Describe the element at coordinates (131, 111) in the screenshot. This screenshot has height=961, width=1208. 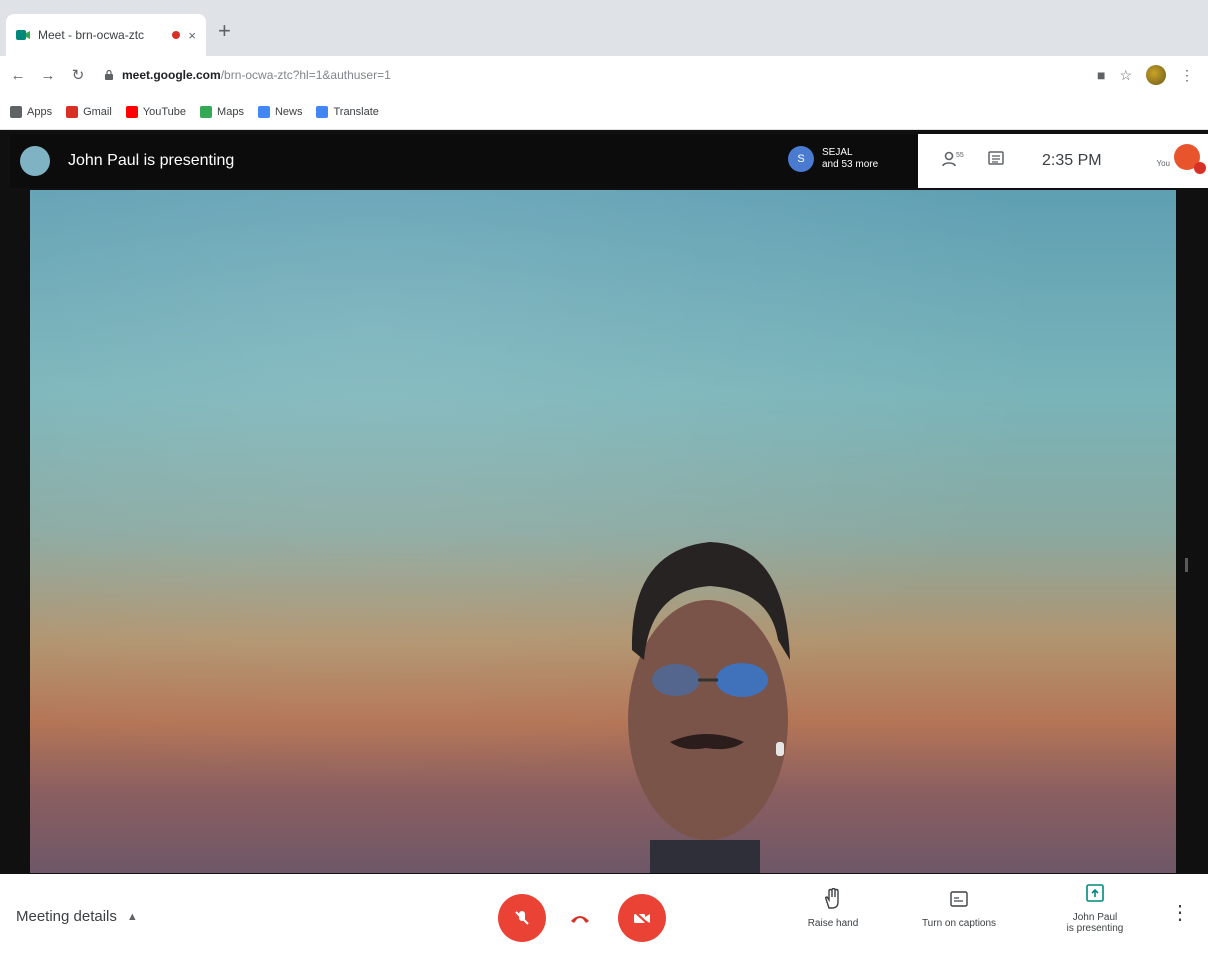
I see `youtube-icon` at that location.